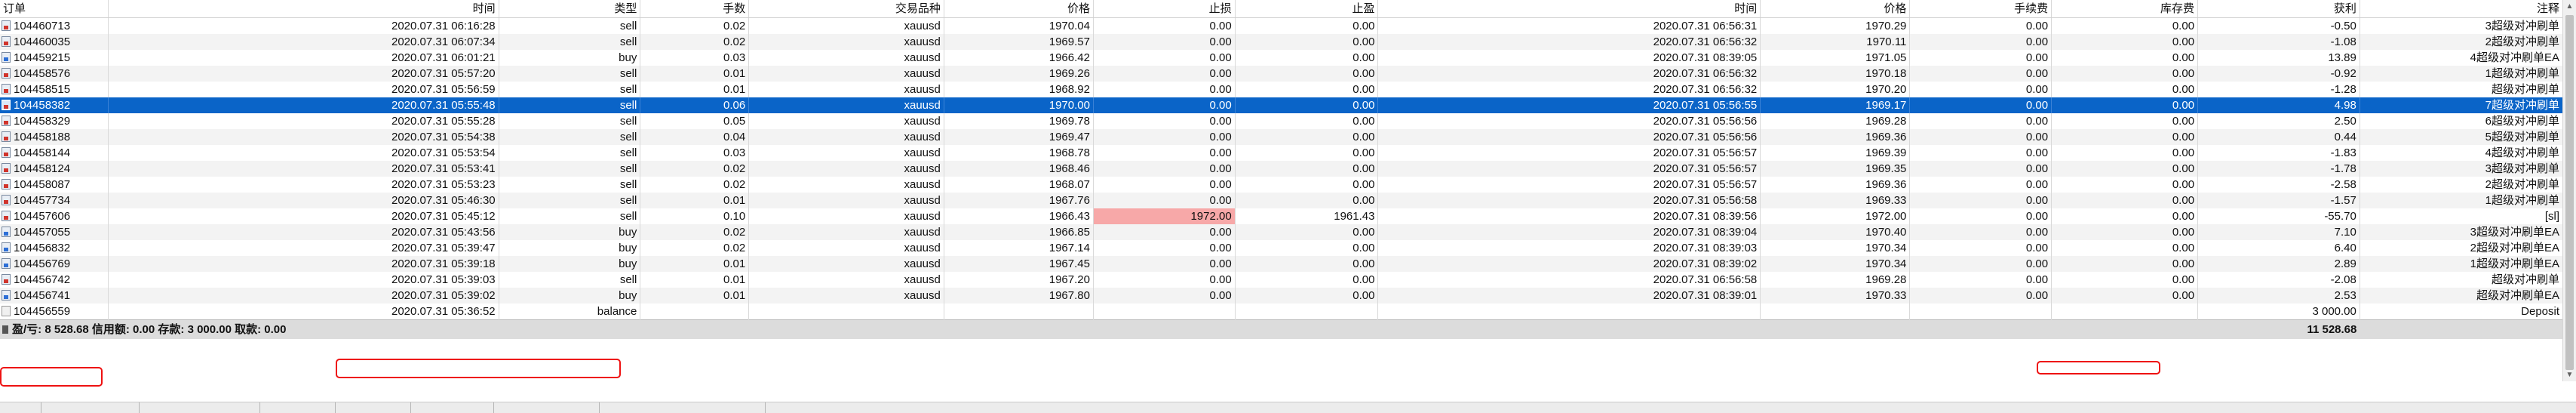  Describe the element at coordinates (303, 248) in the screenshot. I see `cell-open-time: 2020.07.31 05:39:47` at that location.